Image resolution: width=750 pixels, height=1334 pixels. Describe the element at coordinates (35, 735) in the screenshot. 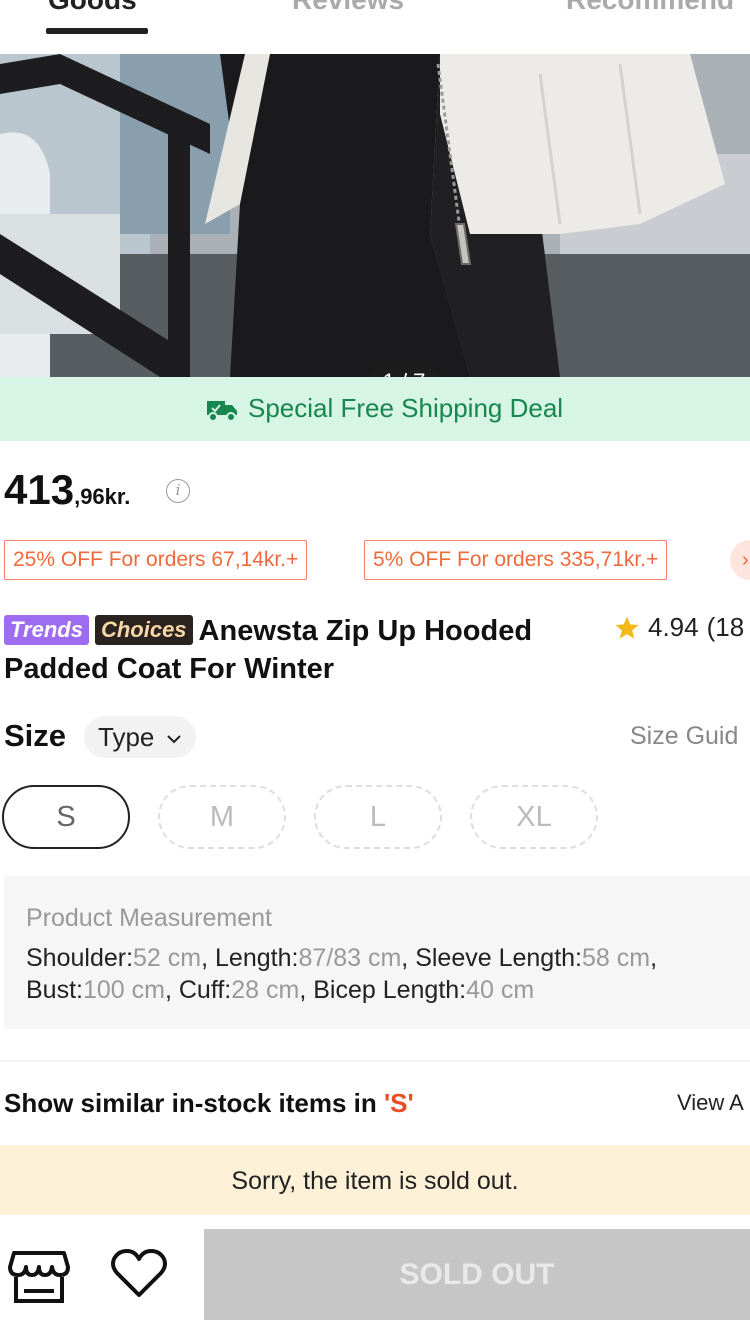

I see `size-label: Size` at that location.